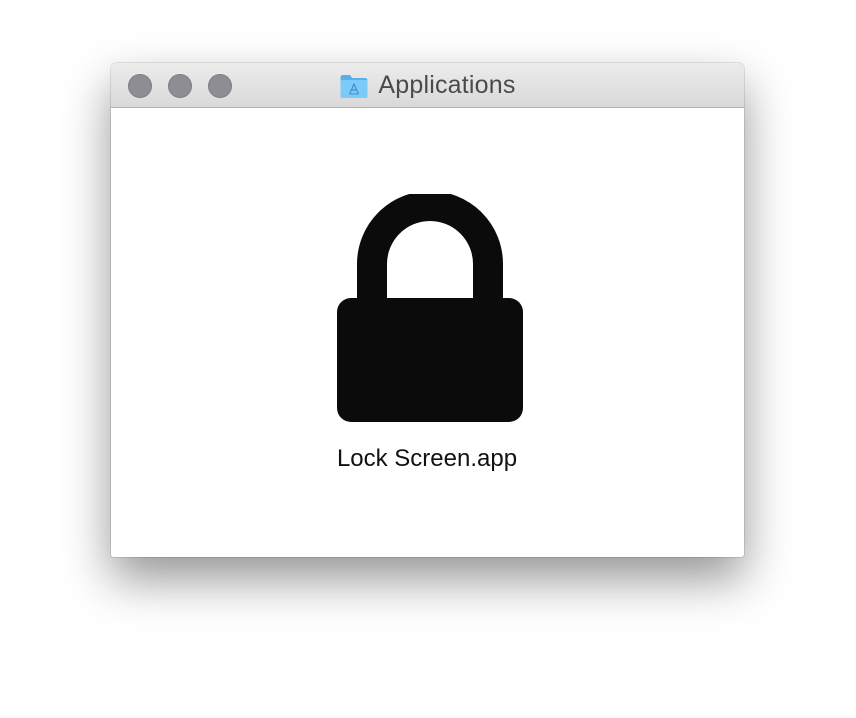 The image size is (856, 718). I want to click on close-icon, so click(140, 86).